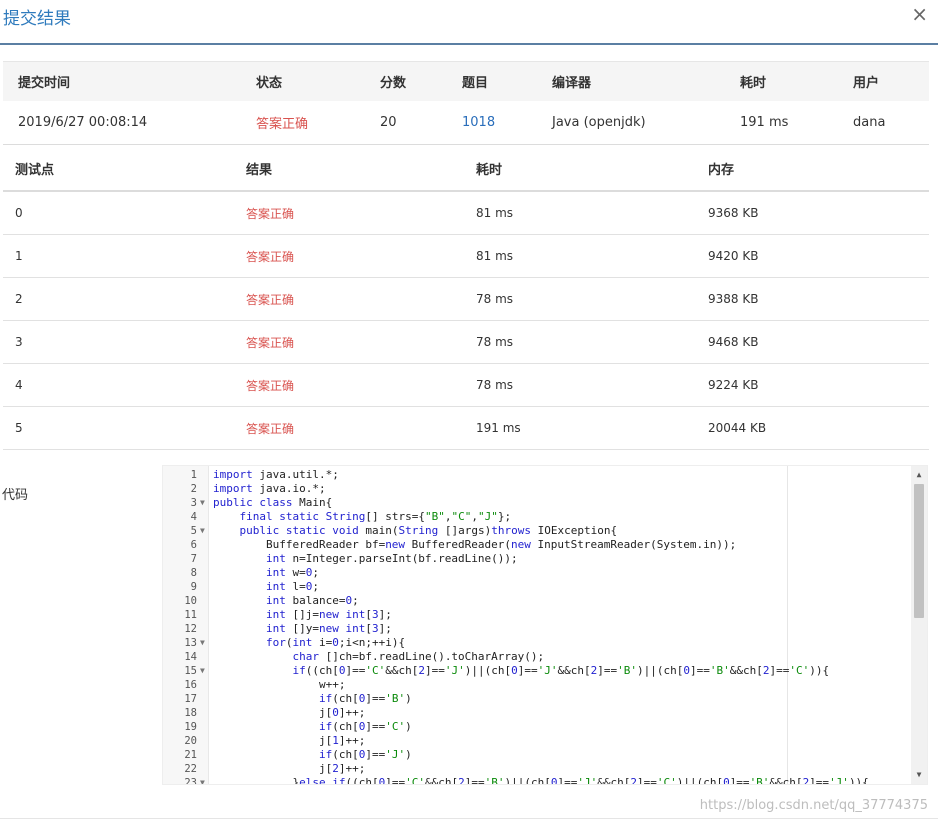  What do you see at coordinates (193, 573) in the screenshot?
I see `line-number: 8` at bounding box center [193, 573].